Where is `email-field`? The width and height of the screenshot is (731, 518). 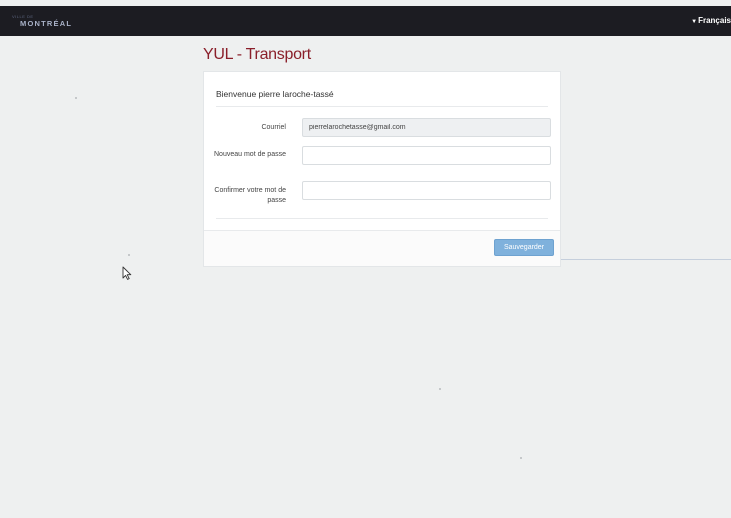
email-field is located at coordinates (426, 127).